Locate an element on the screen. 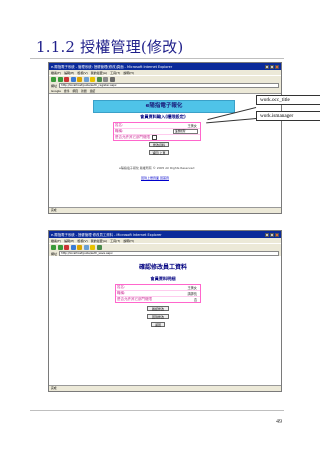 The height and width of the screenshot is (453, 320). mail-icon is located at coordinates (105, 79).